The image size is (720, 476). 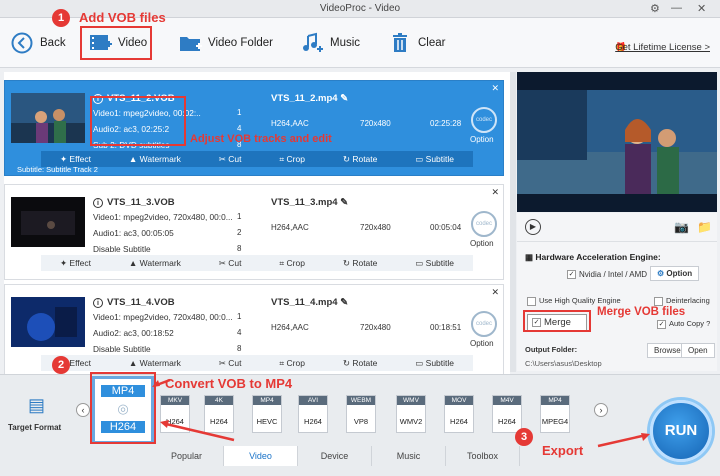 What do you see at coordinates (309, 98) in the screenshot?
I see `output-file-name: VTS_11_2.mp4 ✎` at bounding box center [309, 98].